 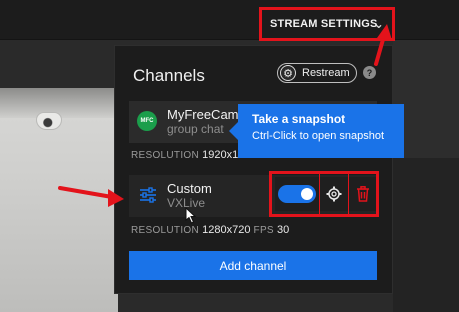 I want to click on gear-icon, so click(x=334, y=194).